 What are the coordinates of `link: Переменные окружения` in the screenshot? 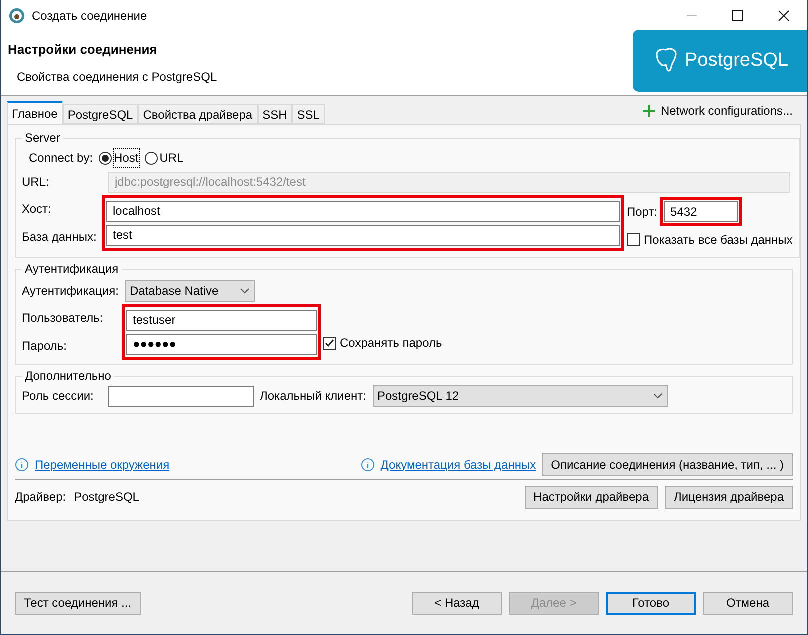 It's located at (102, 465).